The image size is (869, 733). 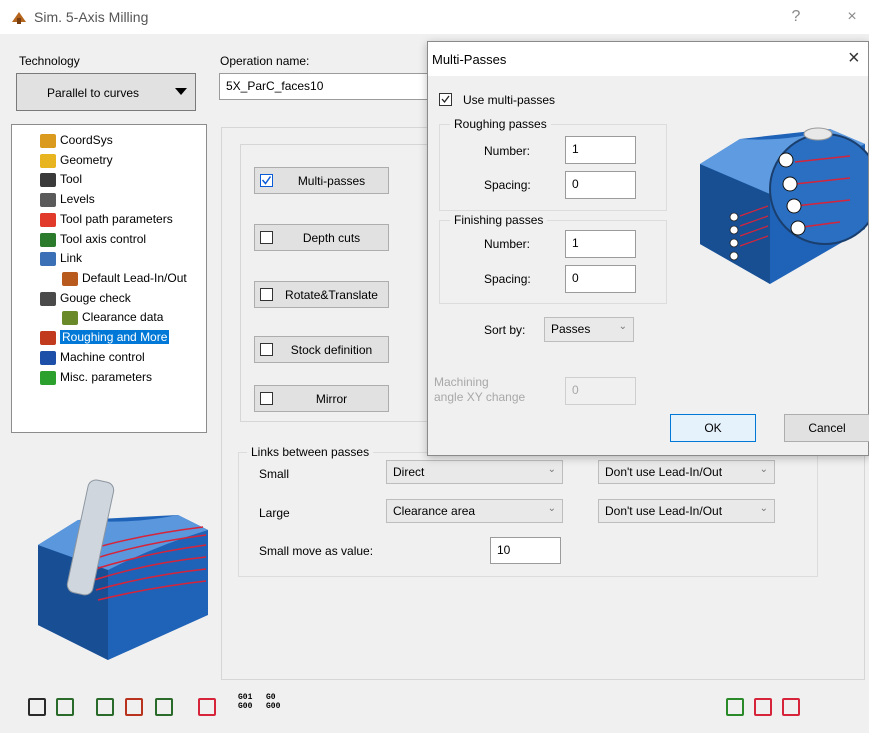 What do you see at coordinates (507, 279) in the screenshot?
I see `finishing-spacing-label: Spacing:` at bounding box center [507, 279].